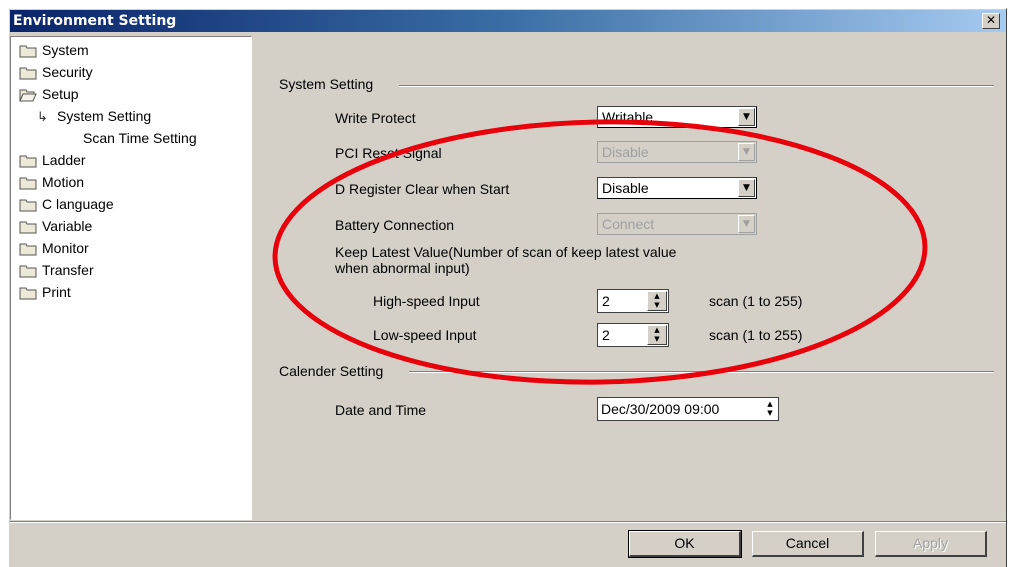  What do you see at coordinates (991, 21) in the screenshot?
I see `close-button: ✕` at bounding box center [991, 21].